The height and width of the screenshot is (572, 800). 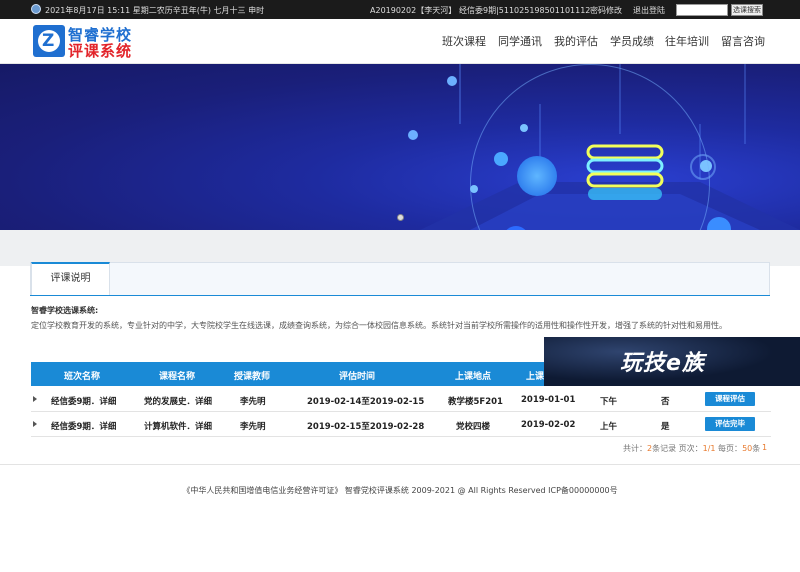 I want to click on cell-status: 否, so click(x=665, y=402).